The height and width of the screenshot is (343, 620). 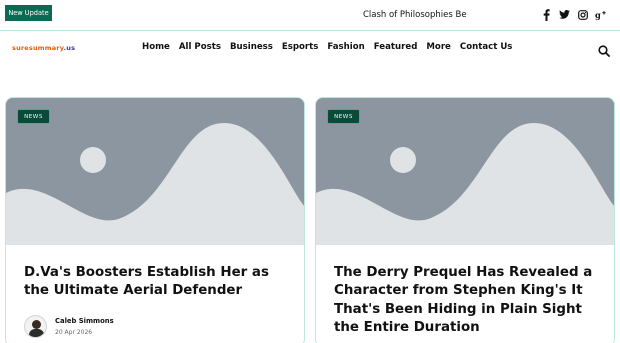 I want to click on google-plus-icon: g, so click(x=600, y=14).